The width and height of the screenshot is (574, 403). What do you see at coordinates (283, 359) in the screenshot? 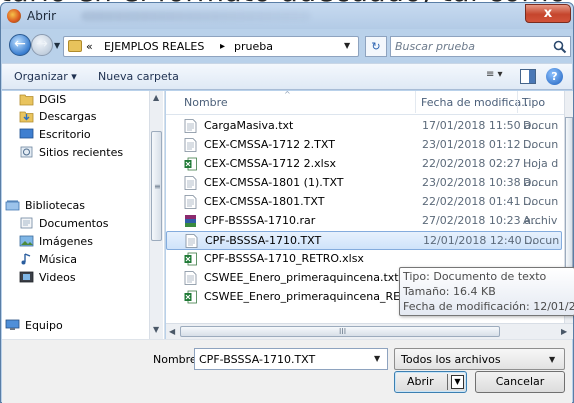
I see `filename-input` at bounding box center [283, 359].